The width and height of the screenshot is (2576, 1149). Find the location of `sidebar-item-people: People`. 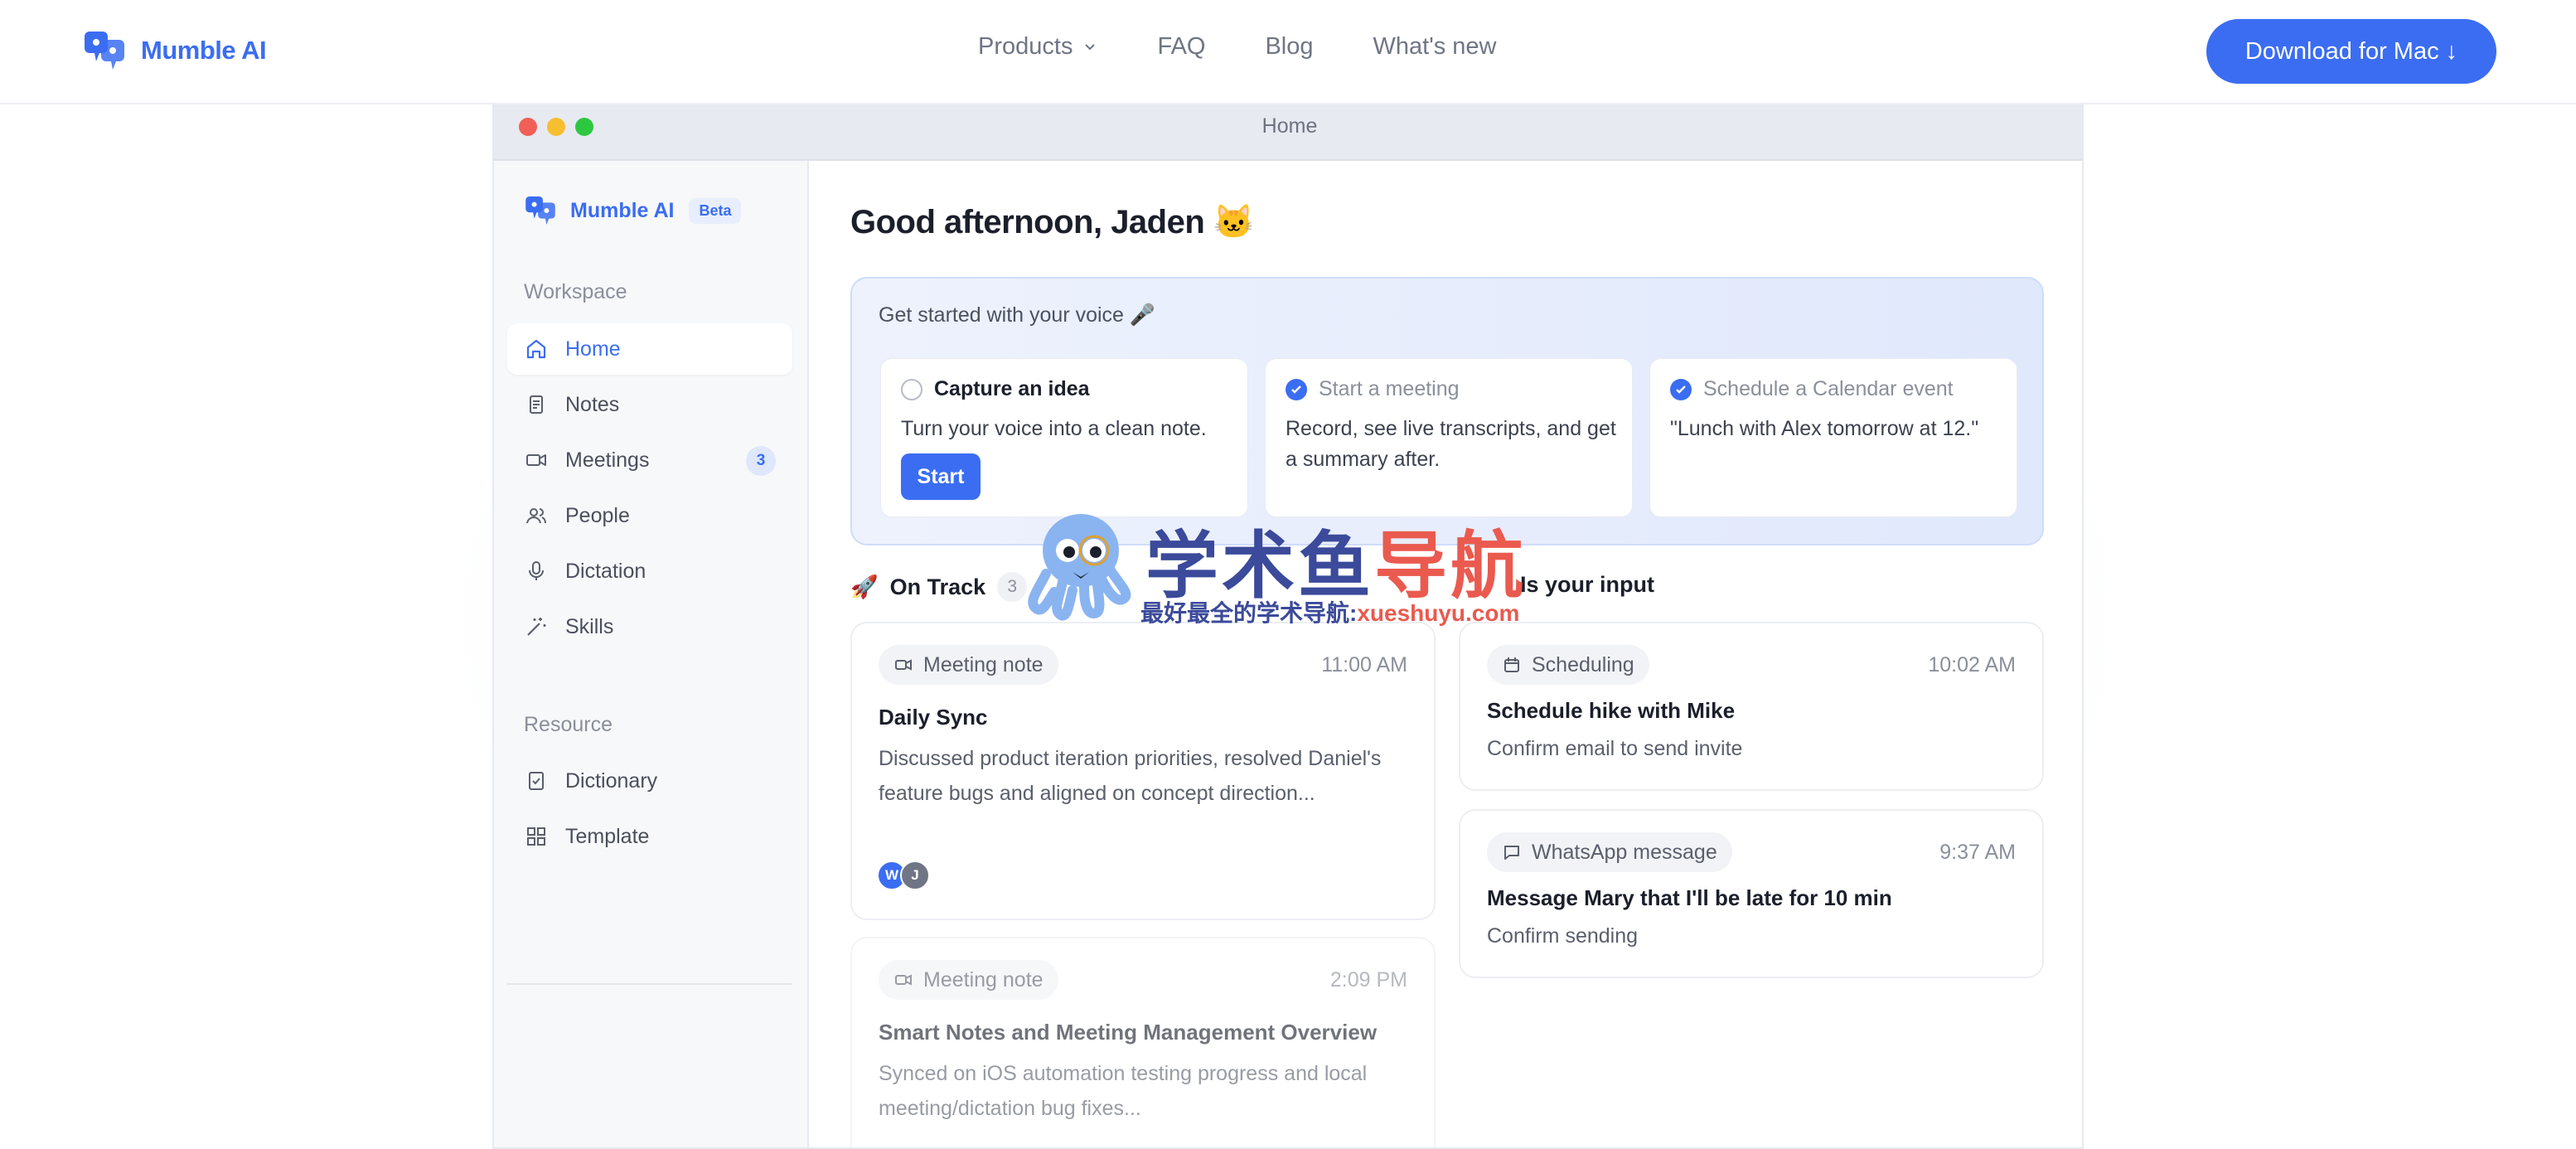

sidebar-item-people: People is located at coordinates (649, 515).